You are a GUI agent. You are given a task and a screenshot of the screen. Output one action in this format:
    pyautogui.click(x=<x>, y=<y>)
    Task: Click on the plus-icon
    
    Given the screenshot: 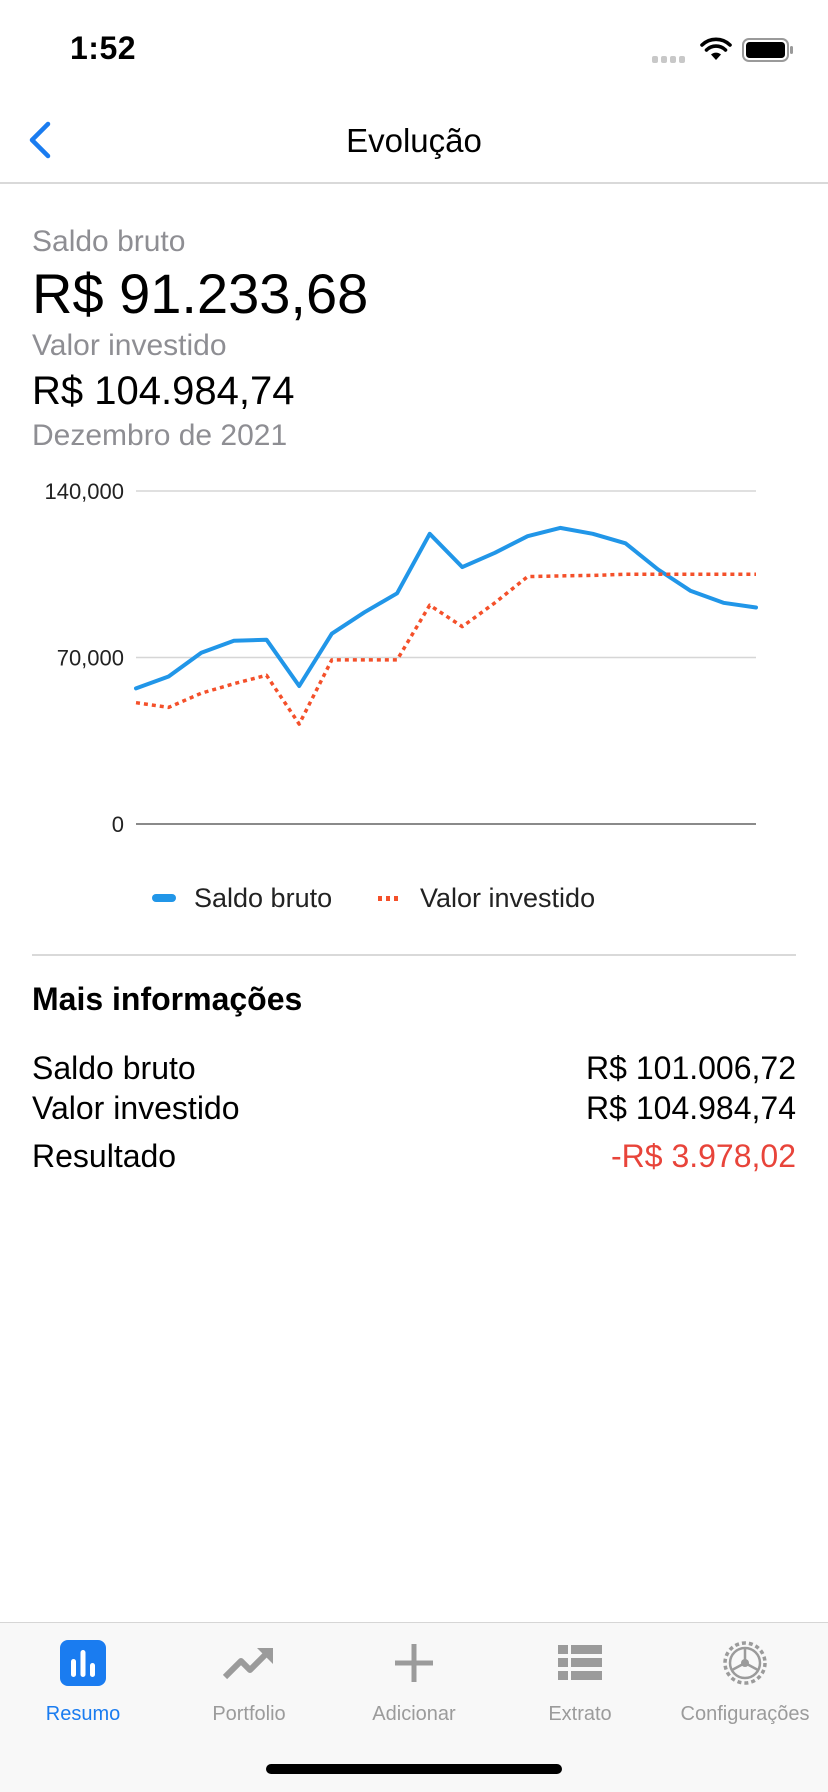 What is the action you would take?
    pyautogui.click(x=414, y=1663)
    